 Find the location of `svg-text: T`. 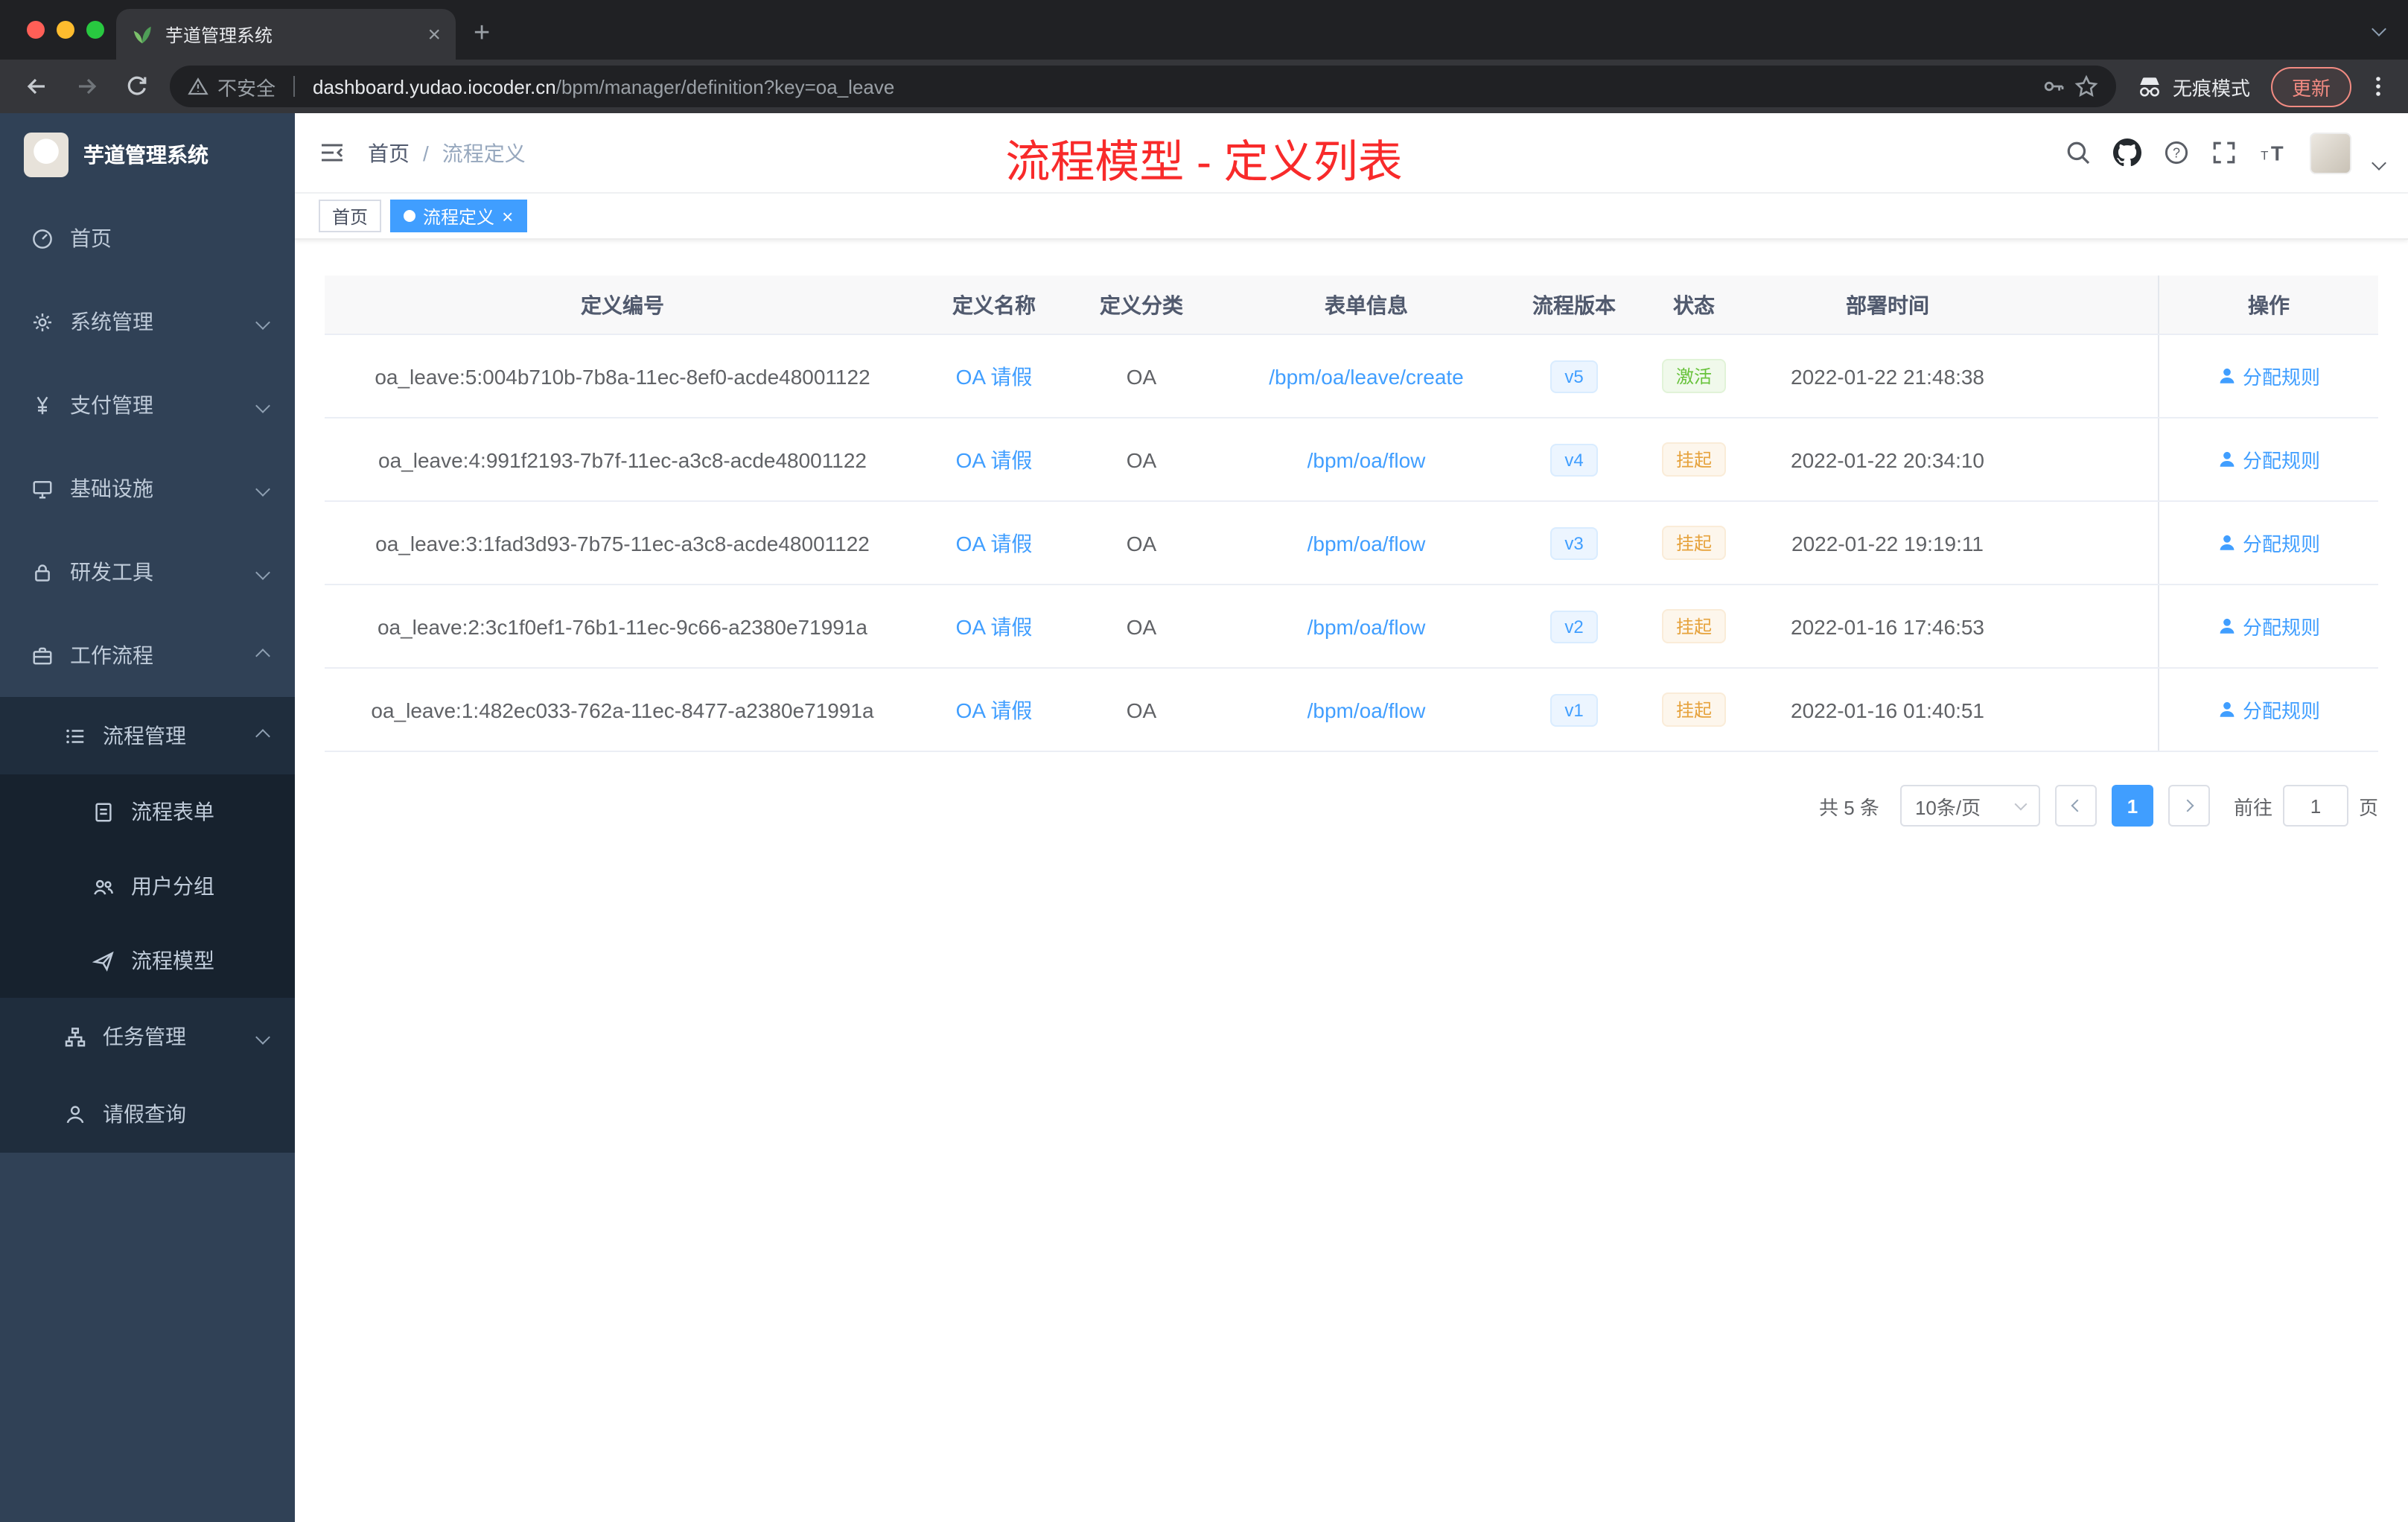

svg-text: T is located at coordinates (2264, 156).